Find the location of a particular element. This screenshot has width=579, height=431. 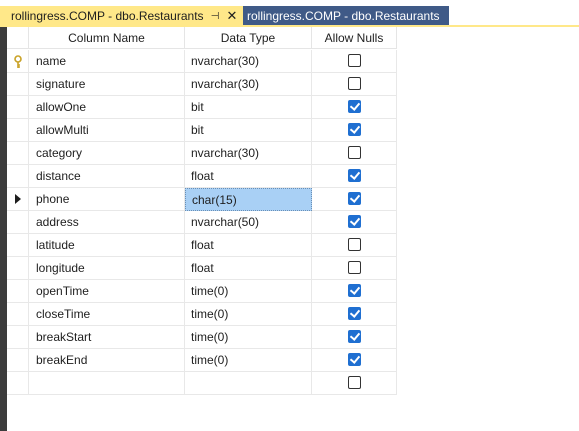

table-row: openTime time(0) is located at coordinates (202, 291).